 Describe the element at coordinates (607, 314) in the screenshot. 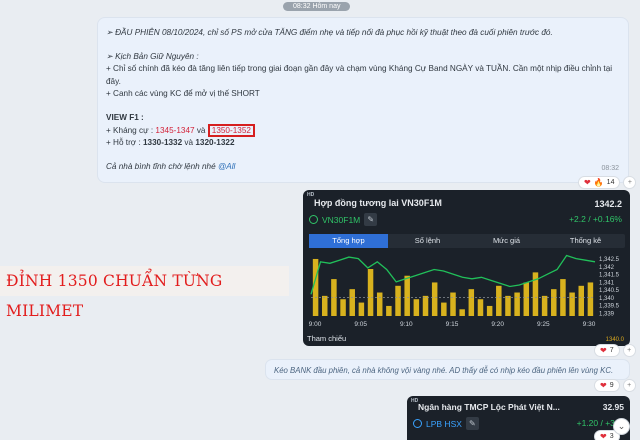

I see `y-tick-label: 1,339` at that location.